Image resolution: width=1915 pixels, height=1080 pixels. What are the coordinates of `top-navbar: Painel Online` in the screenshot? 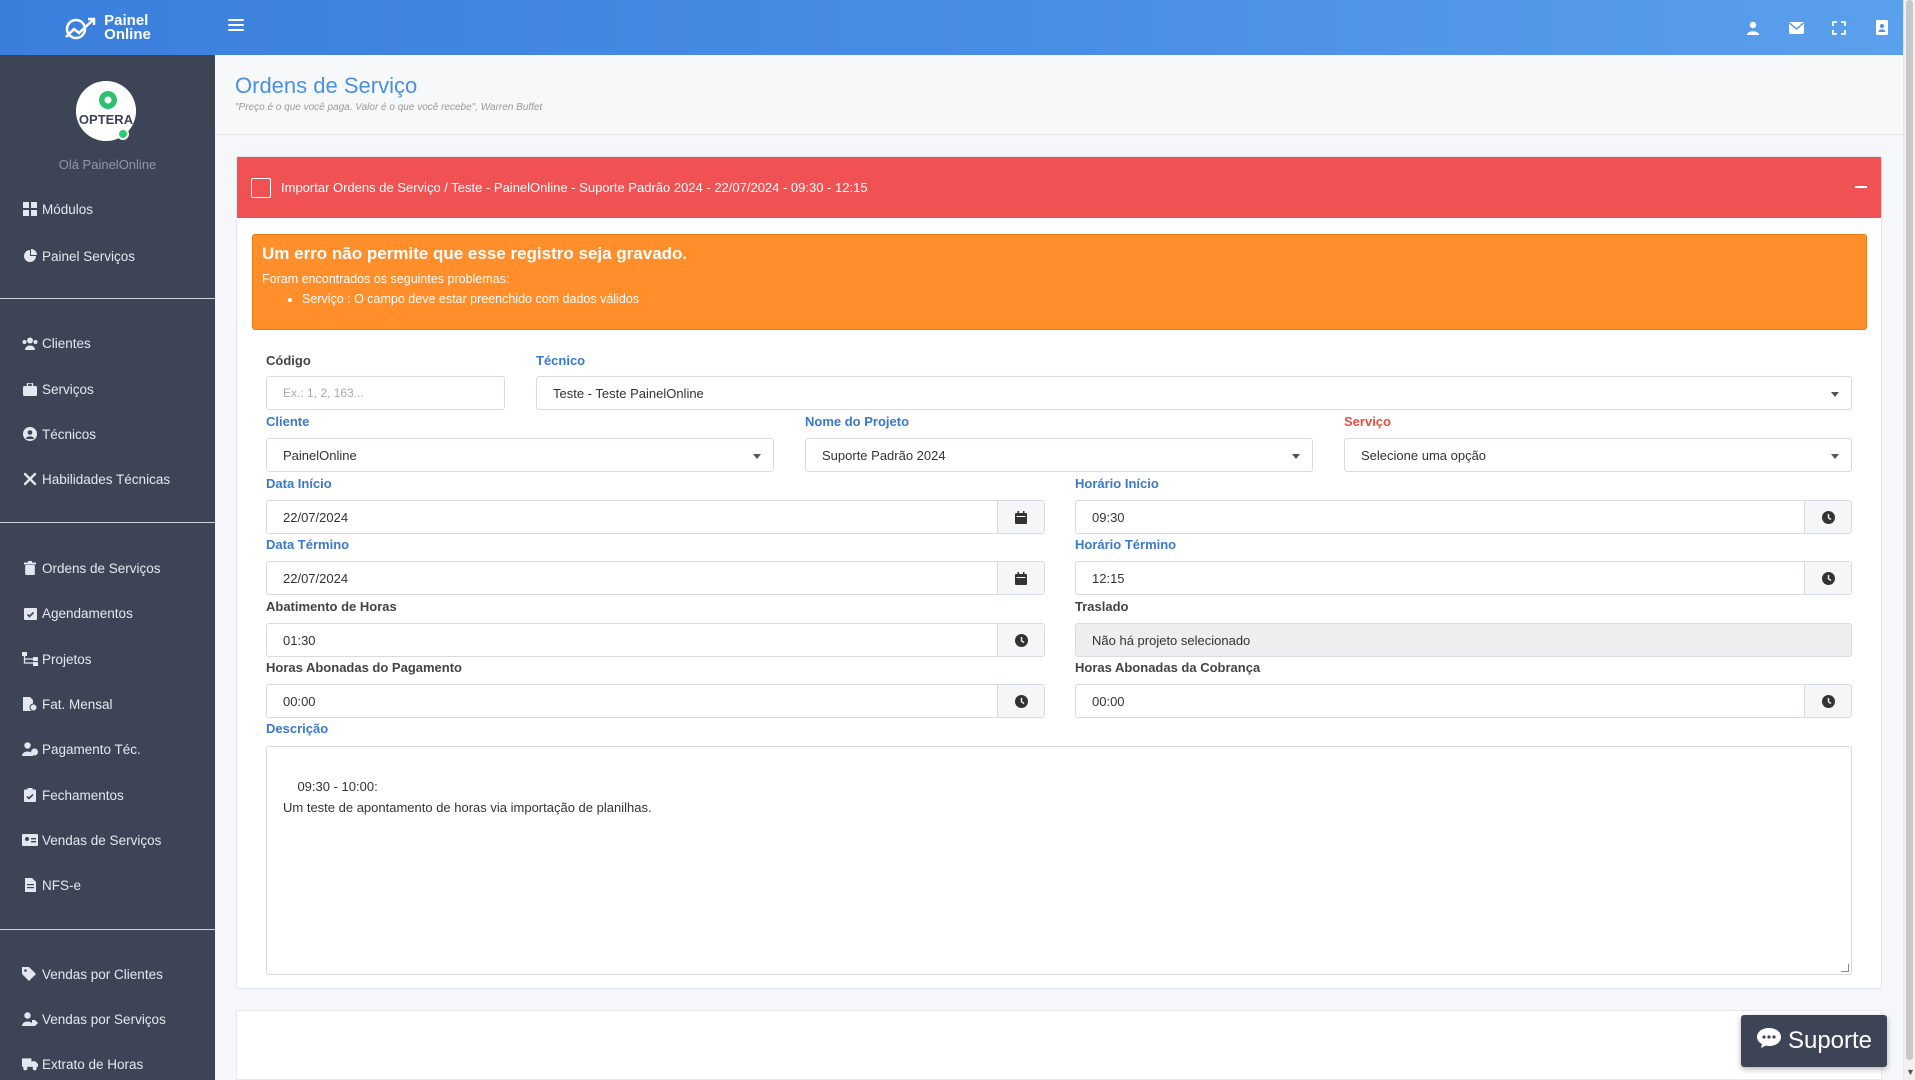 It's located at (951, 27).